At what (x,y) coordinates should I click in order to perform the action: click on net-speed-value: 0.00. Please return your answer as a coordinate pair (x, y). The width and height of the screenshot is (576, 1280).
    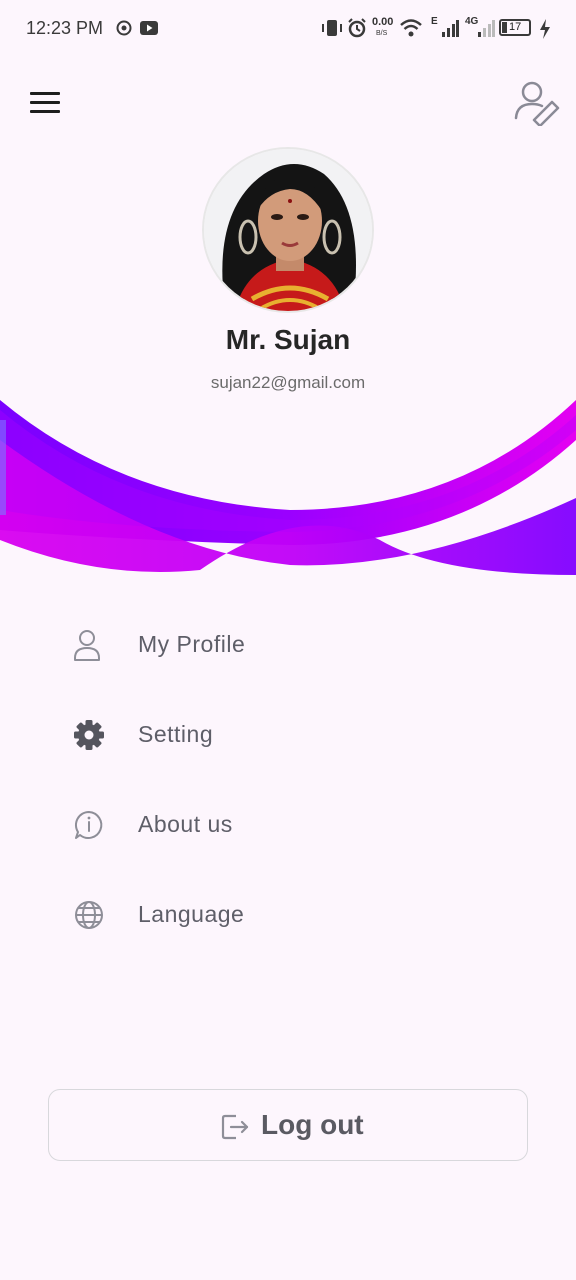
    Looking at the image, I should click on (383, 22).